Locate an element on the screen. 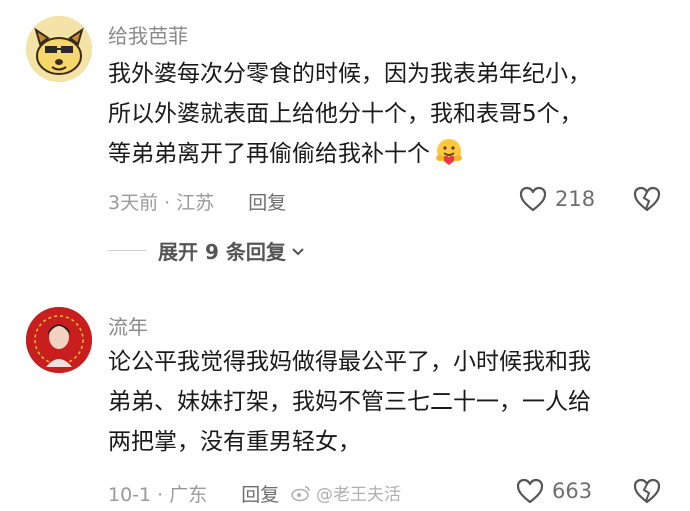 Image resolution: width=690 pixels, height=511 pixels. time-location: 3天前 · 江苏 is located at coordinates (161, 203).